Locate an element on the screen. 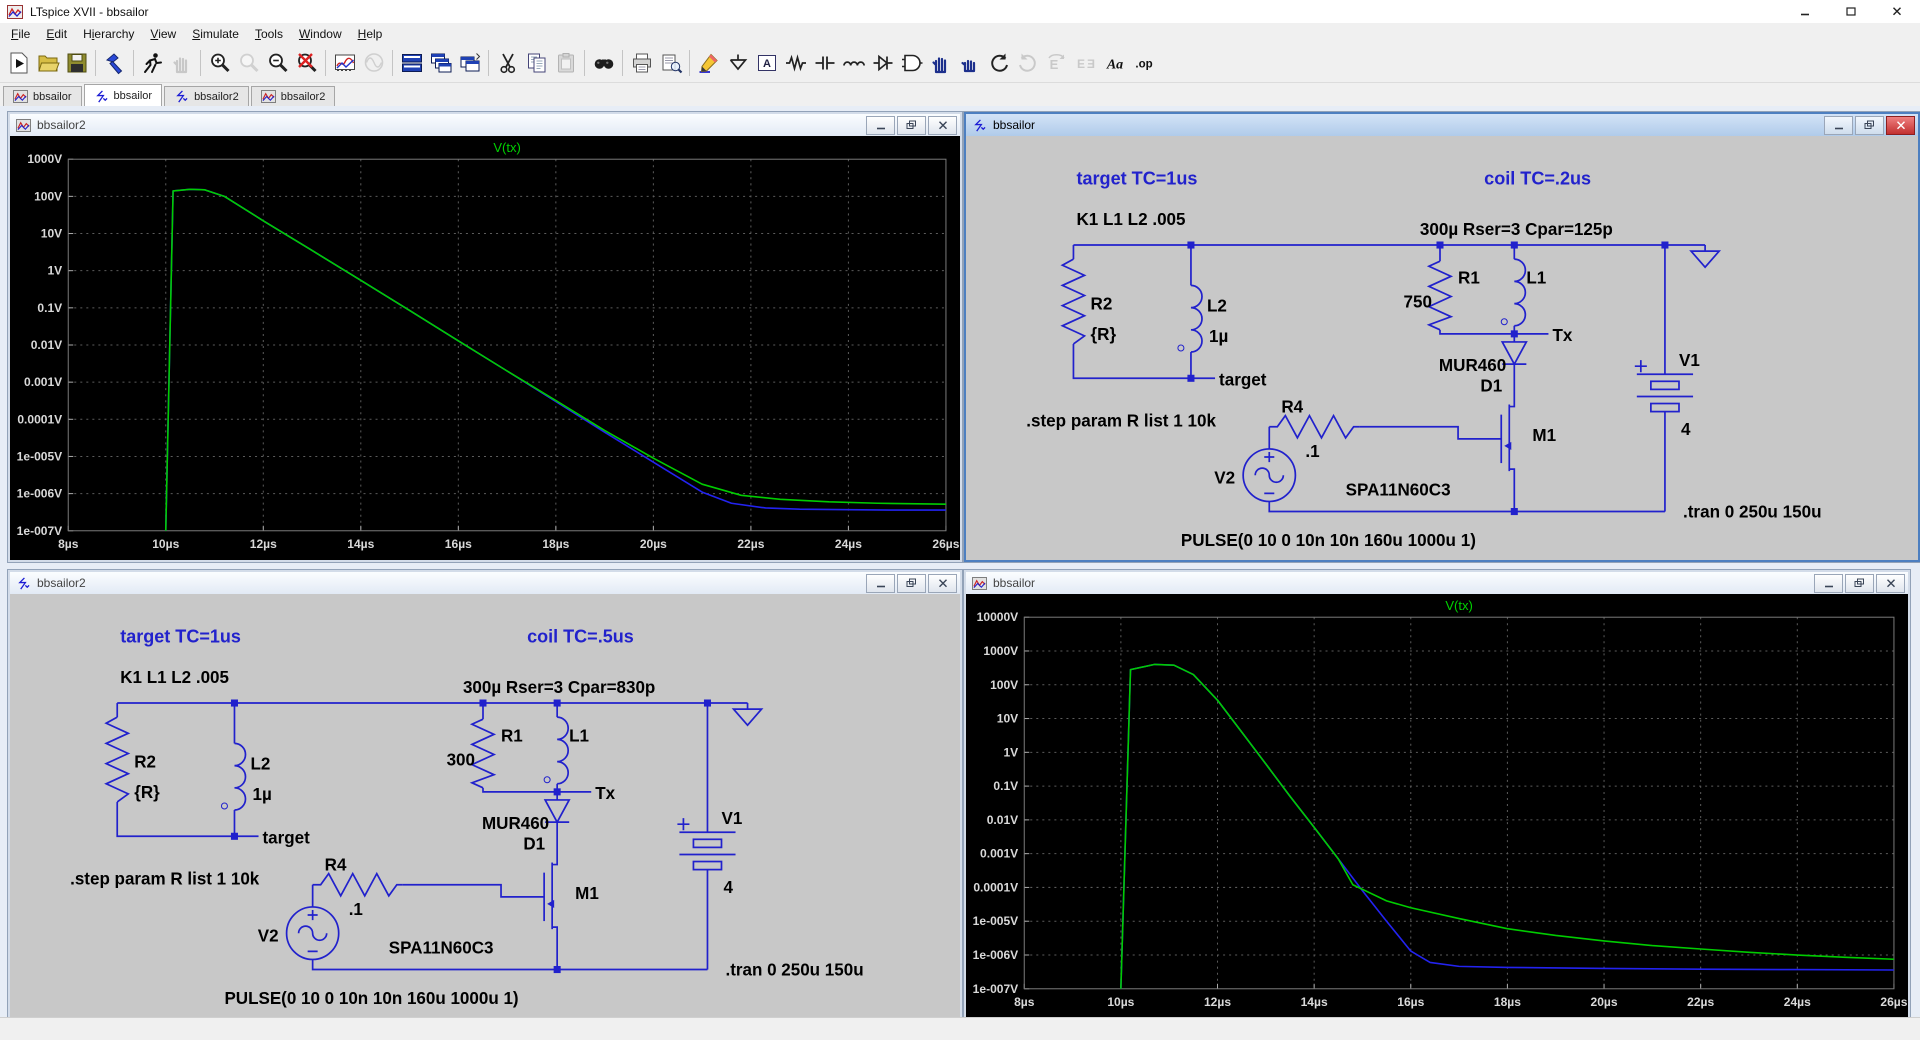 The width and height of the screenshot is (1920, 1040). toolbar-find-button is located at coordinates (603, 63).